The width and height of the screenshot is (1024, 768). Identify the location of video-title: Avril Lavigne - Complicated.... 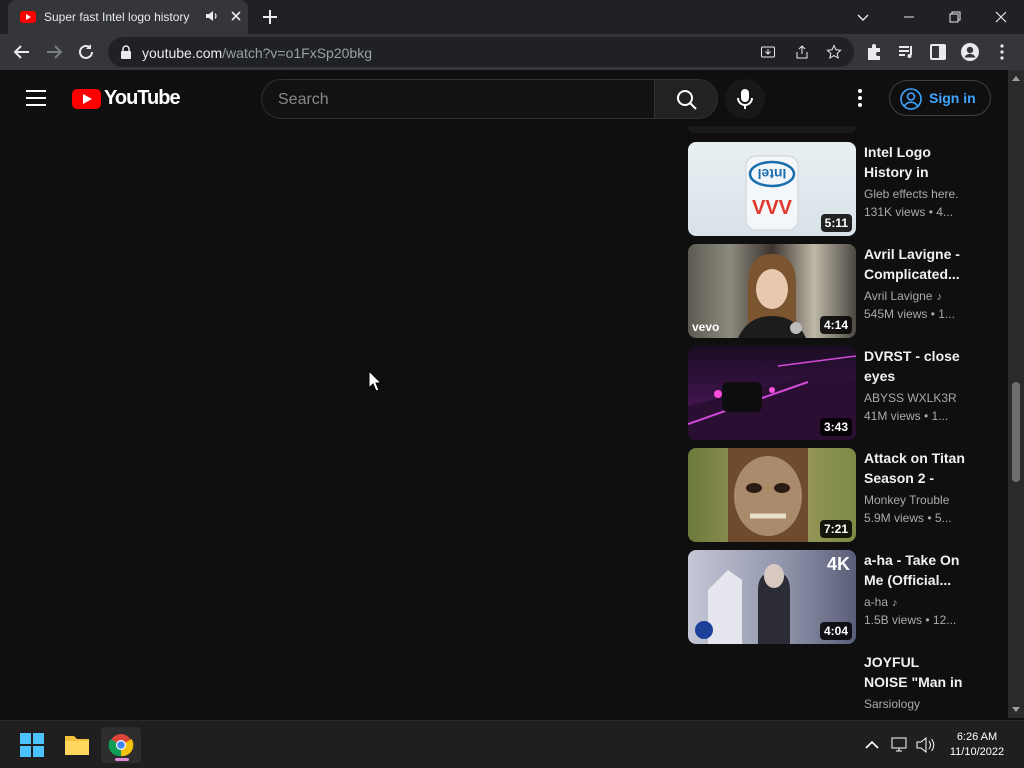
(915, 264).